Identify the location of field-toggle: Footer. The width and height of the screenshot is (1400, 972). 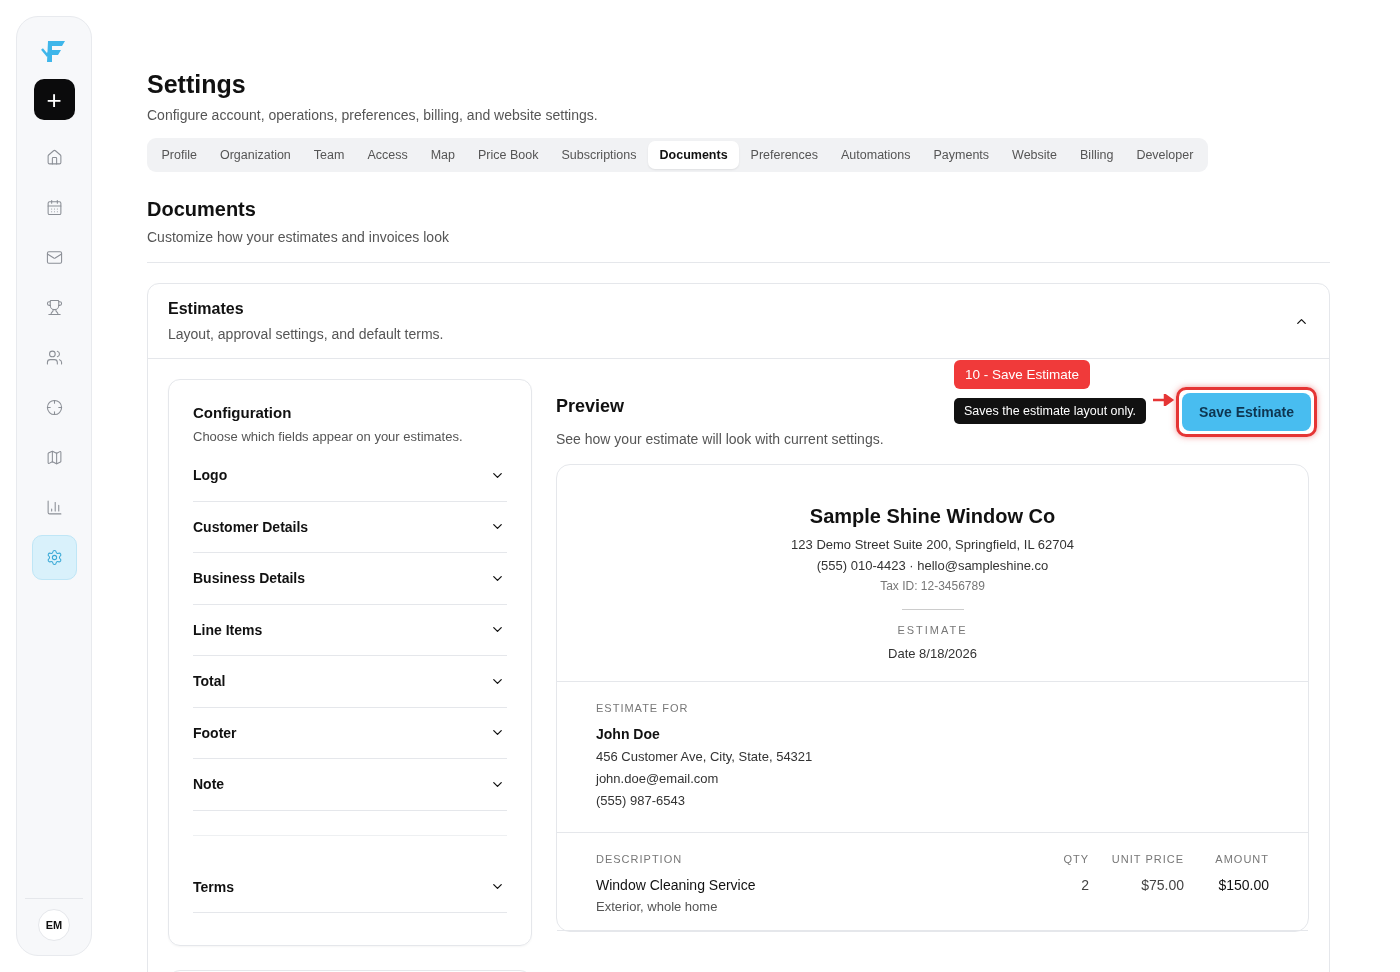
(350, 733).